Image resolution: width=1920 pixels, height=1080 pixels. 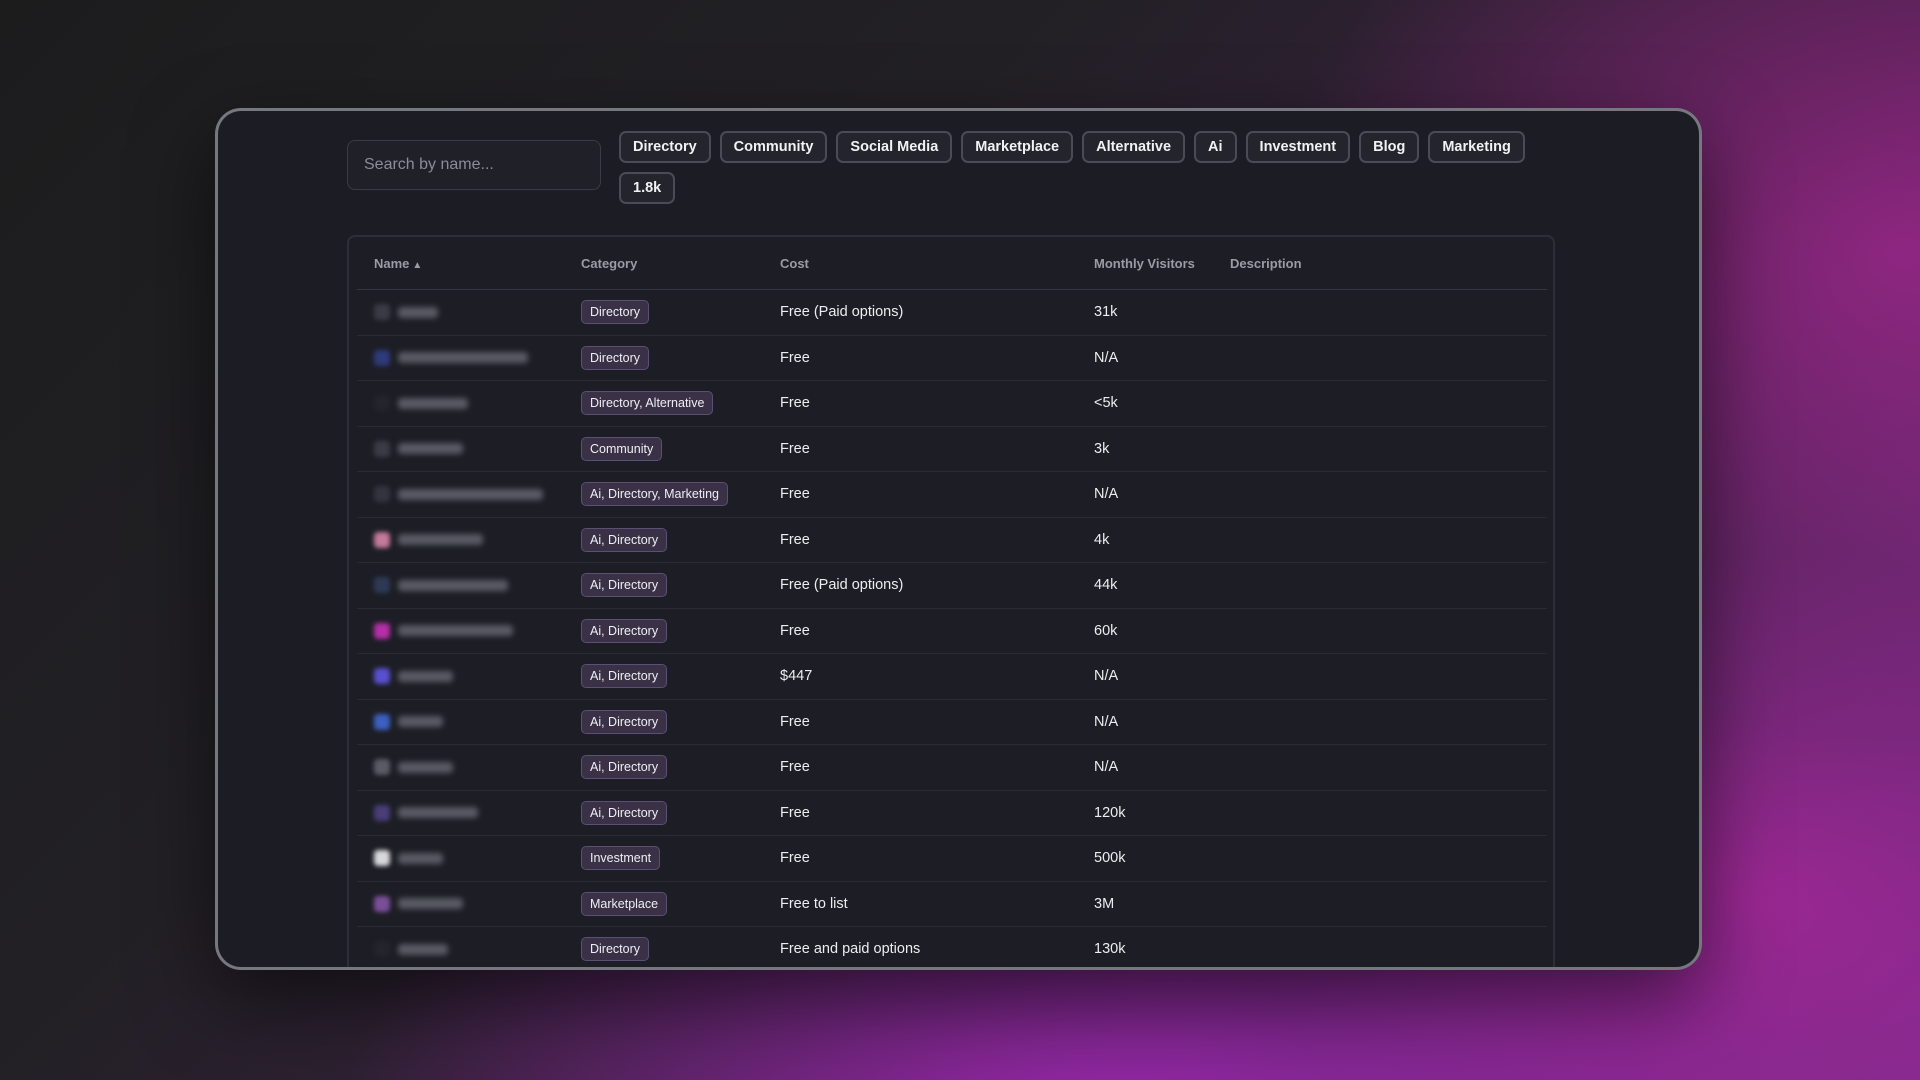 What do you see at coordinates (647, 188) in the screenshot?
I see `filter-chip: 1.8k` at bounding box center [647, 188].